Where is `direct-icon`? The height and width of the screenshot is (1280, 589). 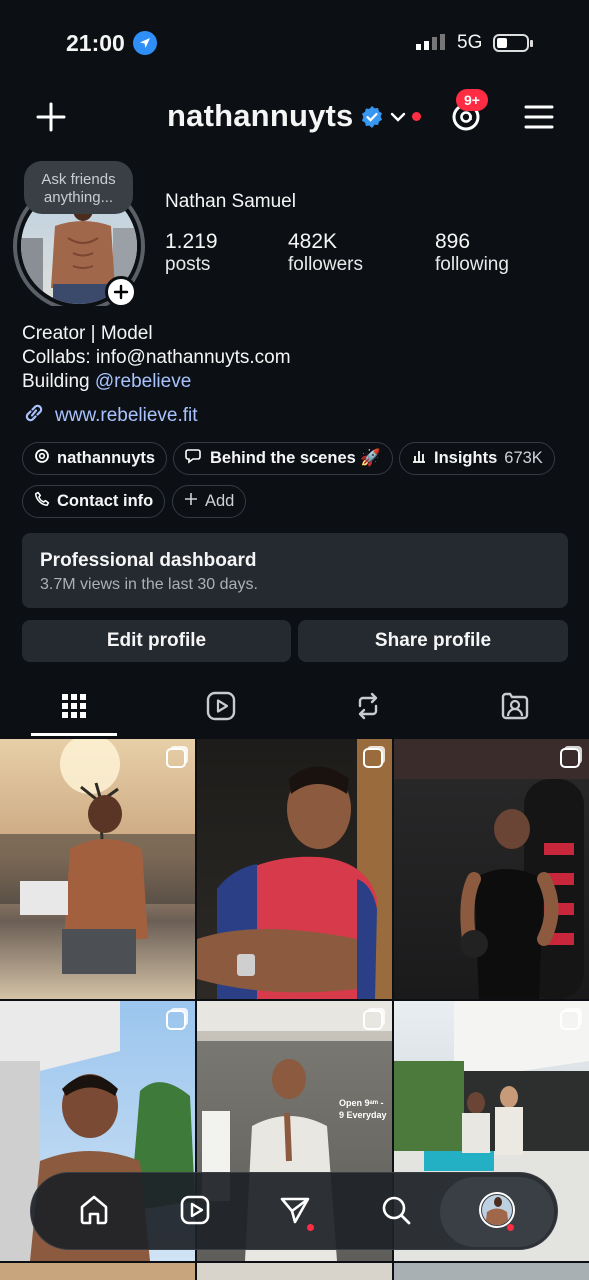
direct-icon is located at coordinates (295, 1212).